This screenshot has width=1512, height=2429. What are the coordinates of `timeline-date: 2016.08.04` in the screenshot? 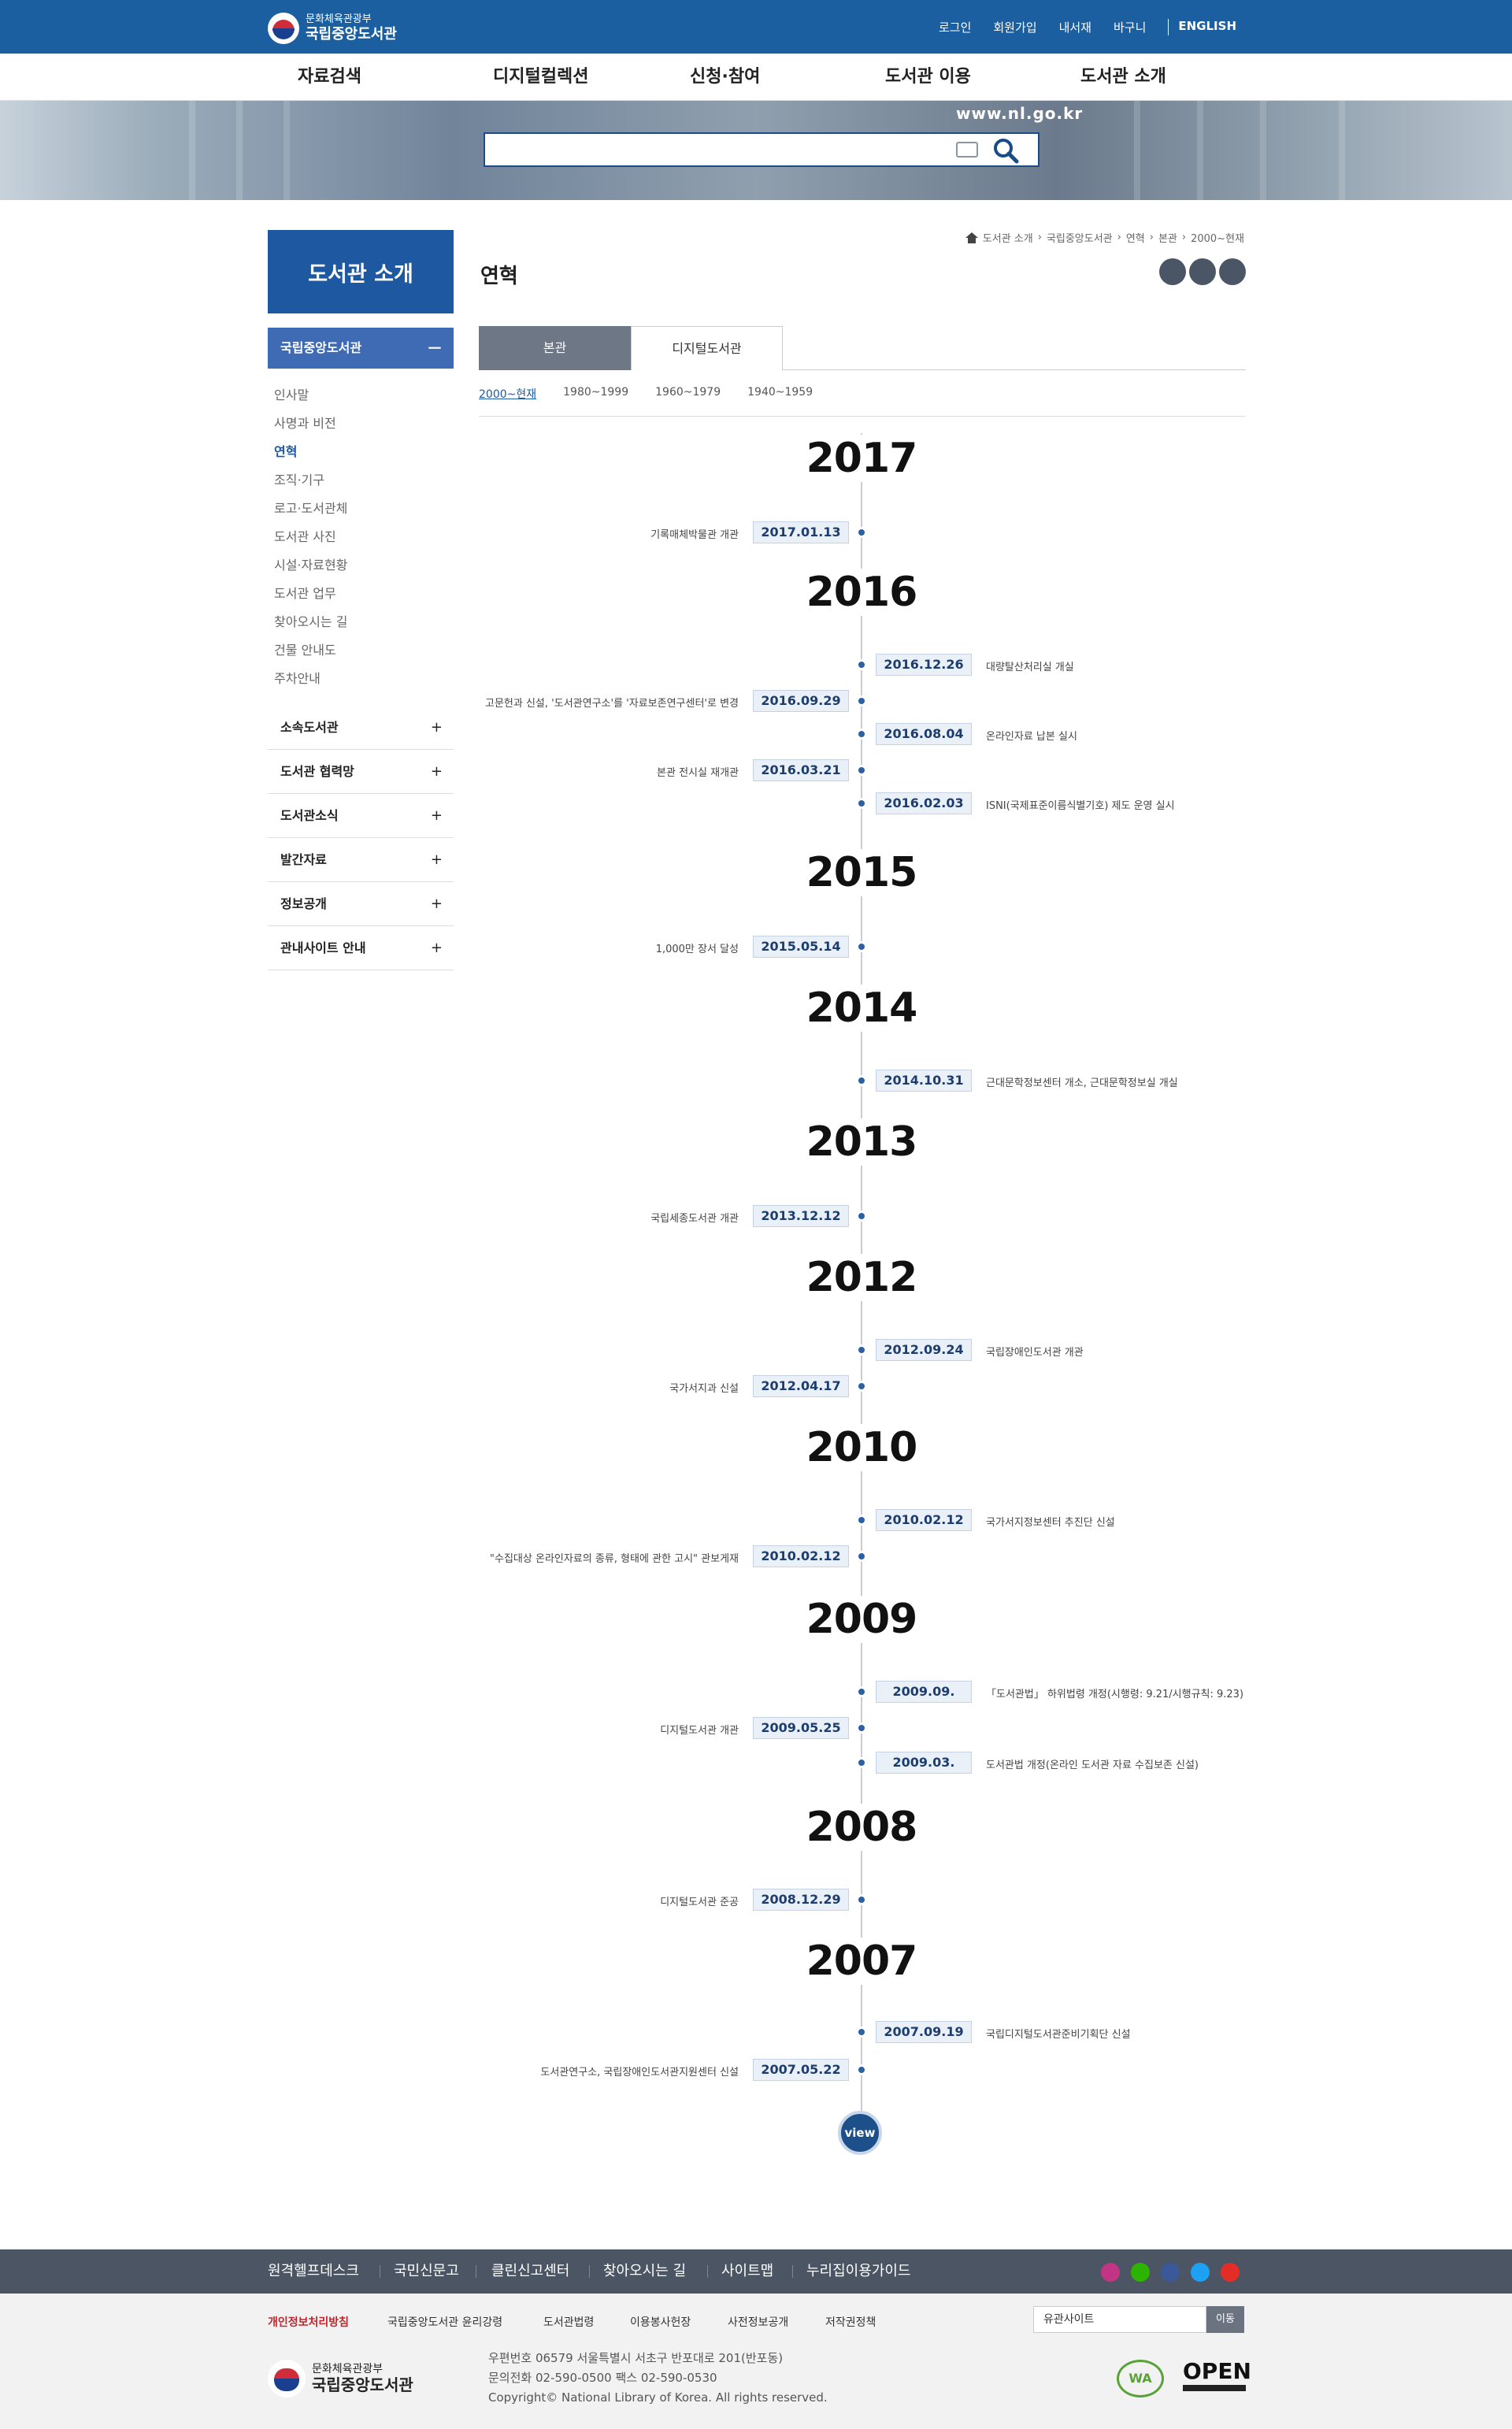 It's located at (924, 734).